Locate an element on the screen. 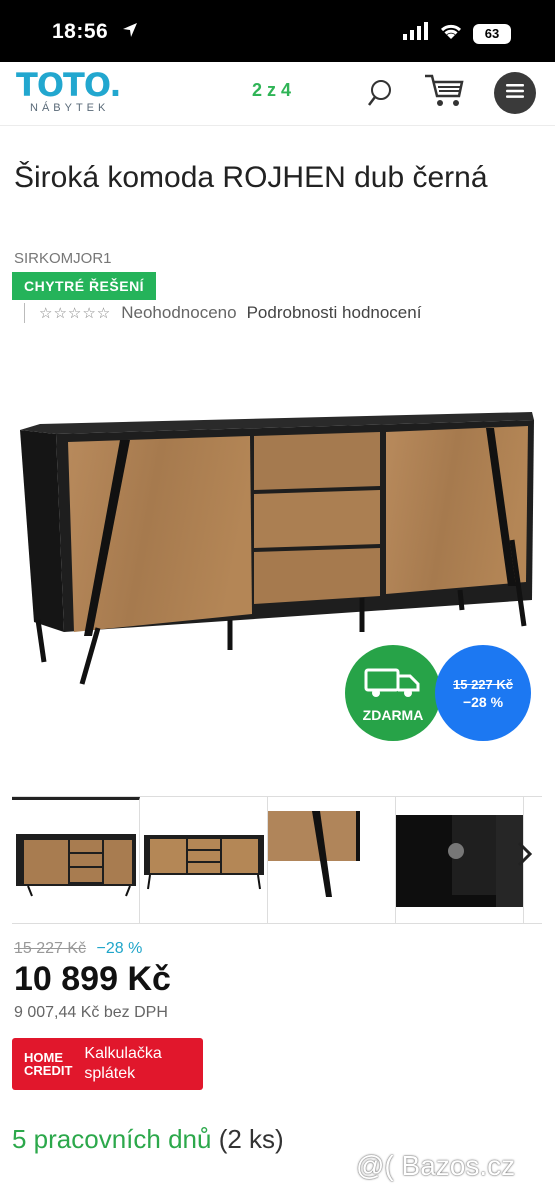 The image size is (555, 1200). status-icons: 63 is located at coordinates (457, 33).